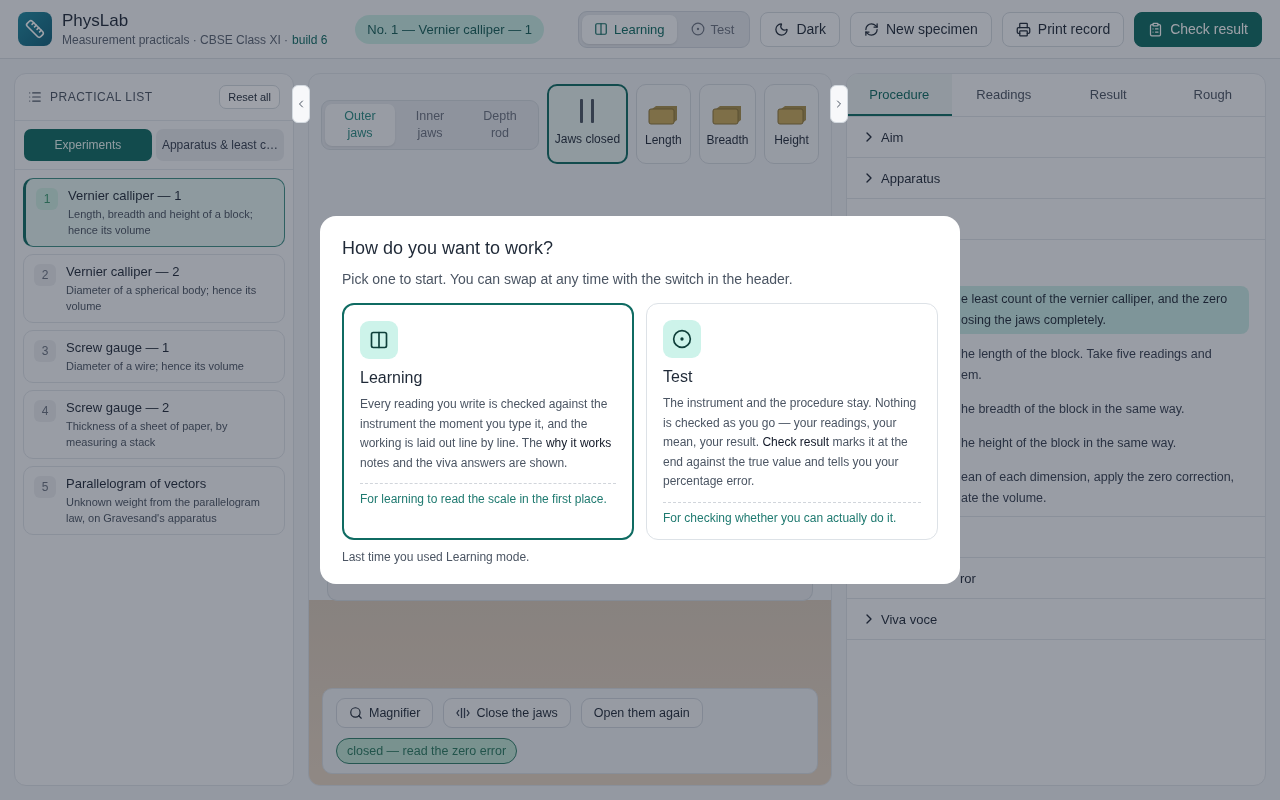  What do you see at coordinates (1103, 443) in the screenshot?
I see `procedure-step: he height of the block in the same way.` at bounding box center [1103, 443].